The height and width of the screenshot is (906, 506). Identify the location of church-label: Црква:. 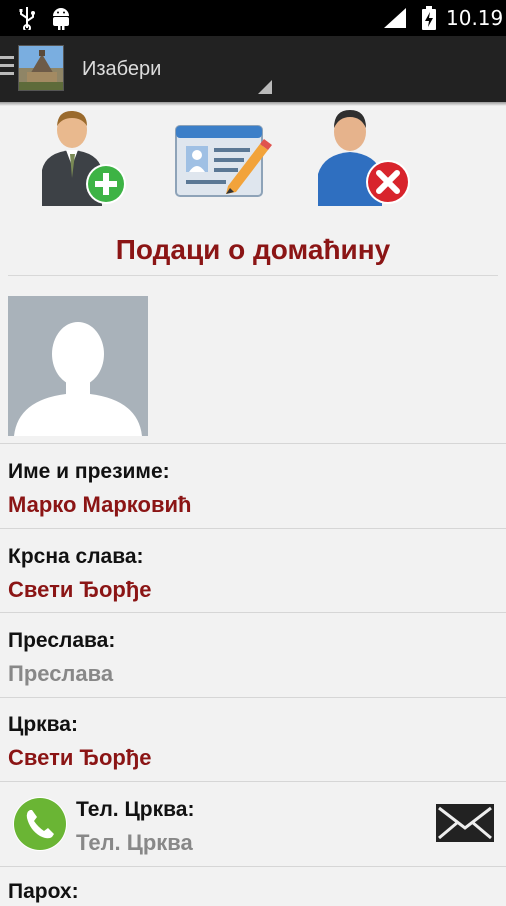
(43, 724).